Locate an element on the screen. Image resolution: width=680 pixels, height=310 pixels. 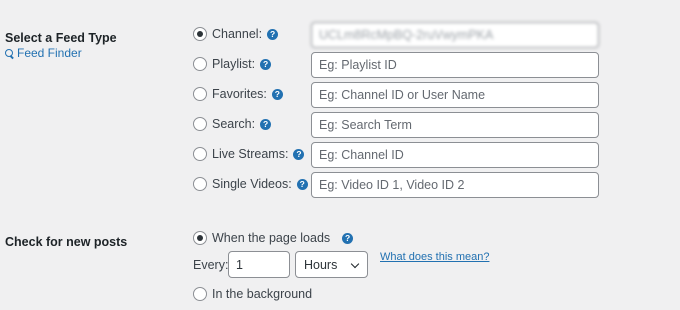
option-channel: Channel: ? is located at coordinates (236, 34).